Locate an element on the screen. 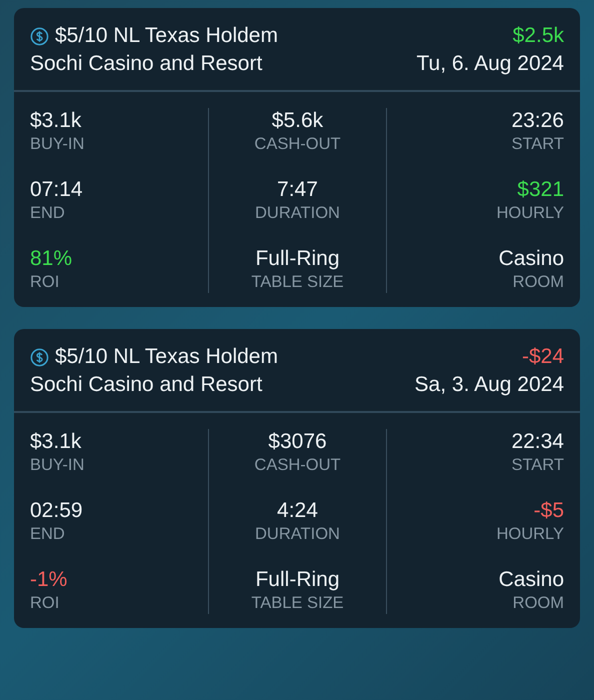  stat-value: 81% is located at coordinates (51, 258).